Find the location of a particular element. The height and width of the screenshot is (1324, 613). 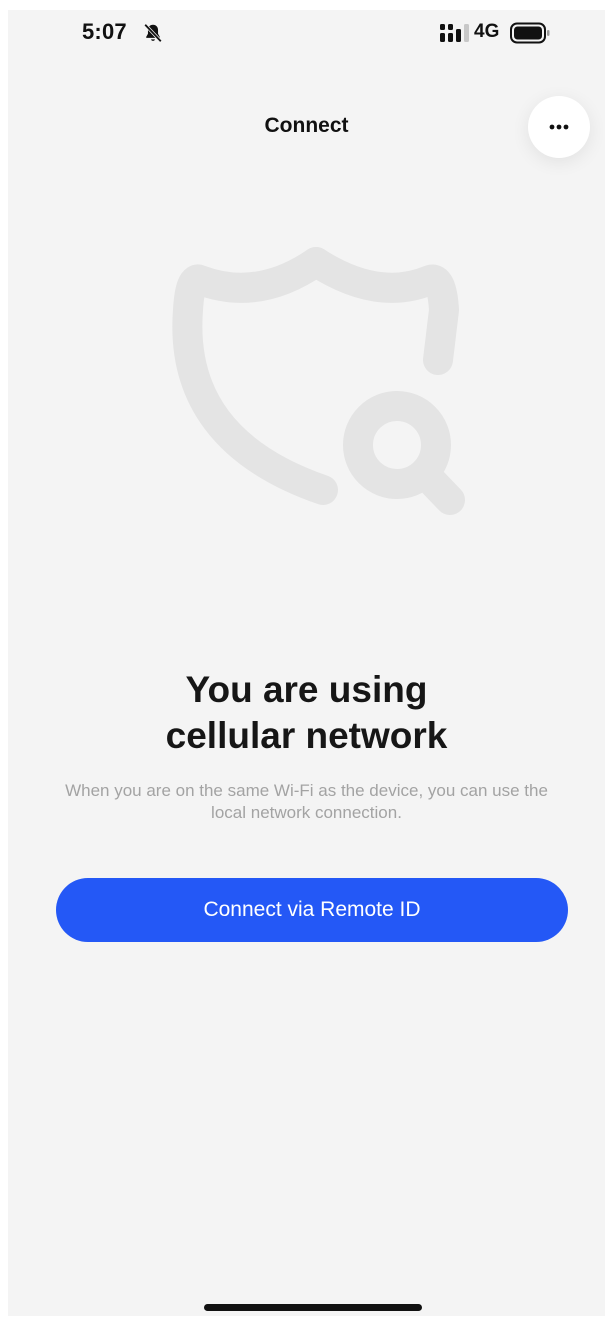

battery-icon is located at coordinates (530, 33).